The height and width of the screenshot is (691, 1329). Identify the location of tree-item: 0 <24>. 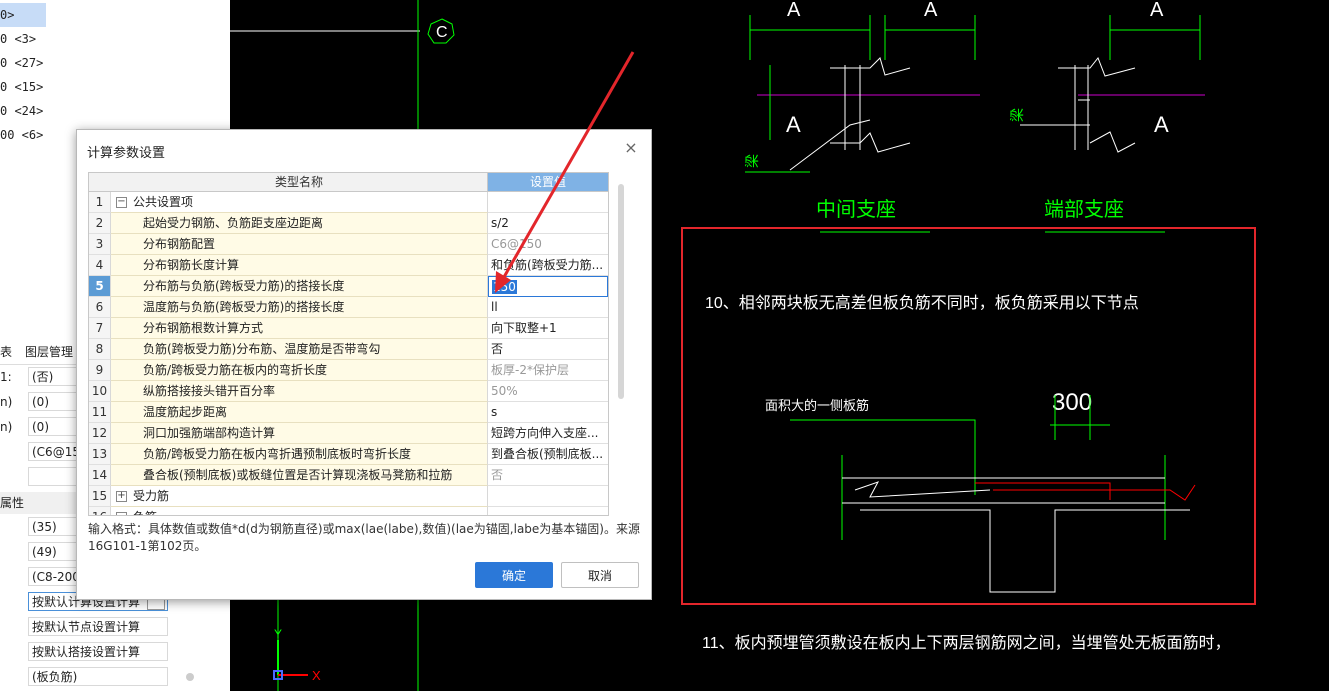
(21, 111).